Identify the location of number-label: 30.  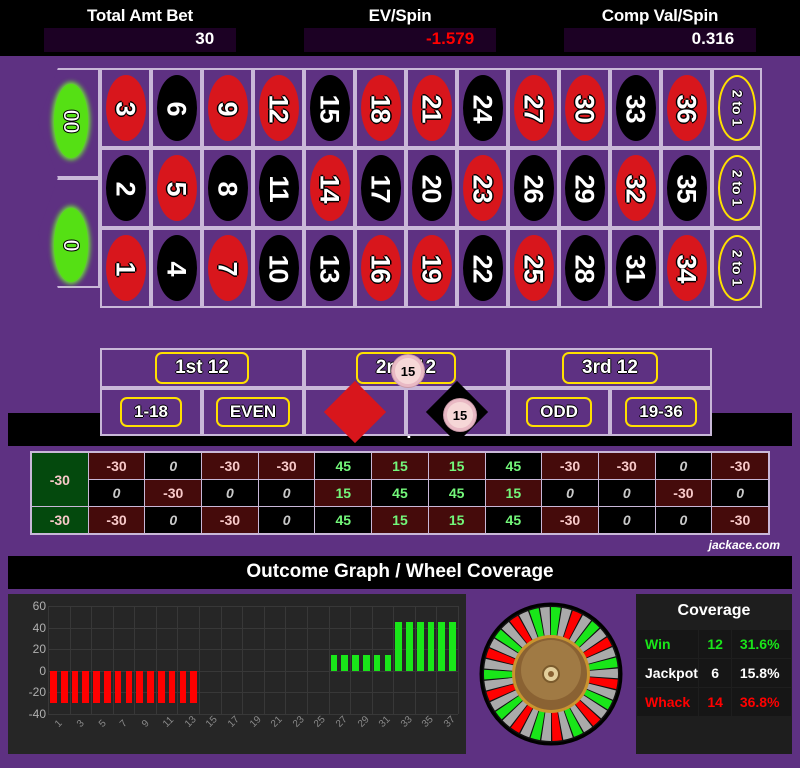
(584, 108).